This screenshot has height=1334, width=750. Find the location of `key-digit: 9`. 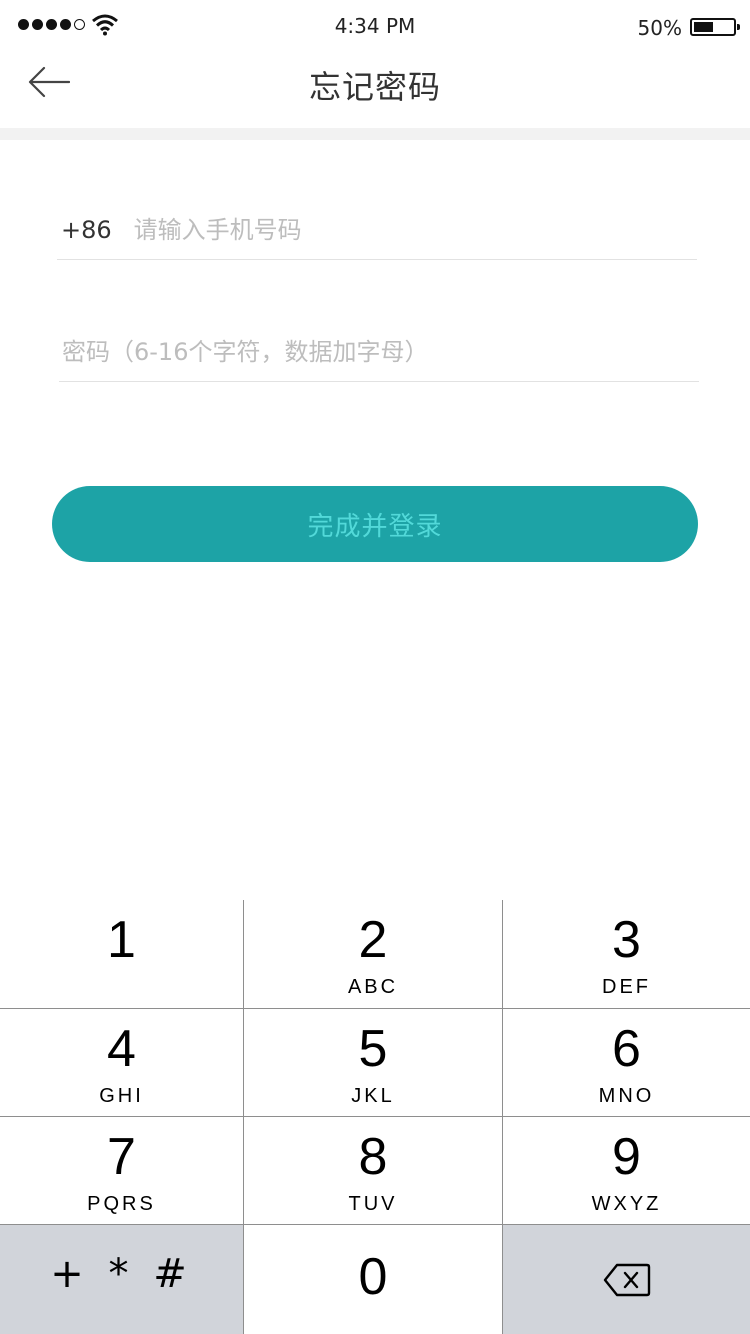

key-digit: 9 is located at coordinates (626, 1157).